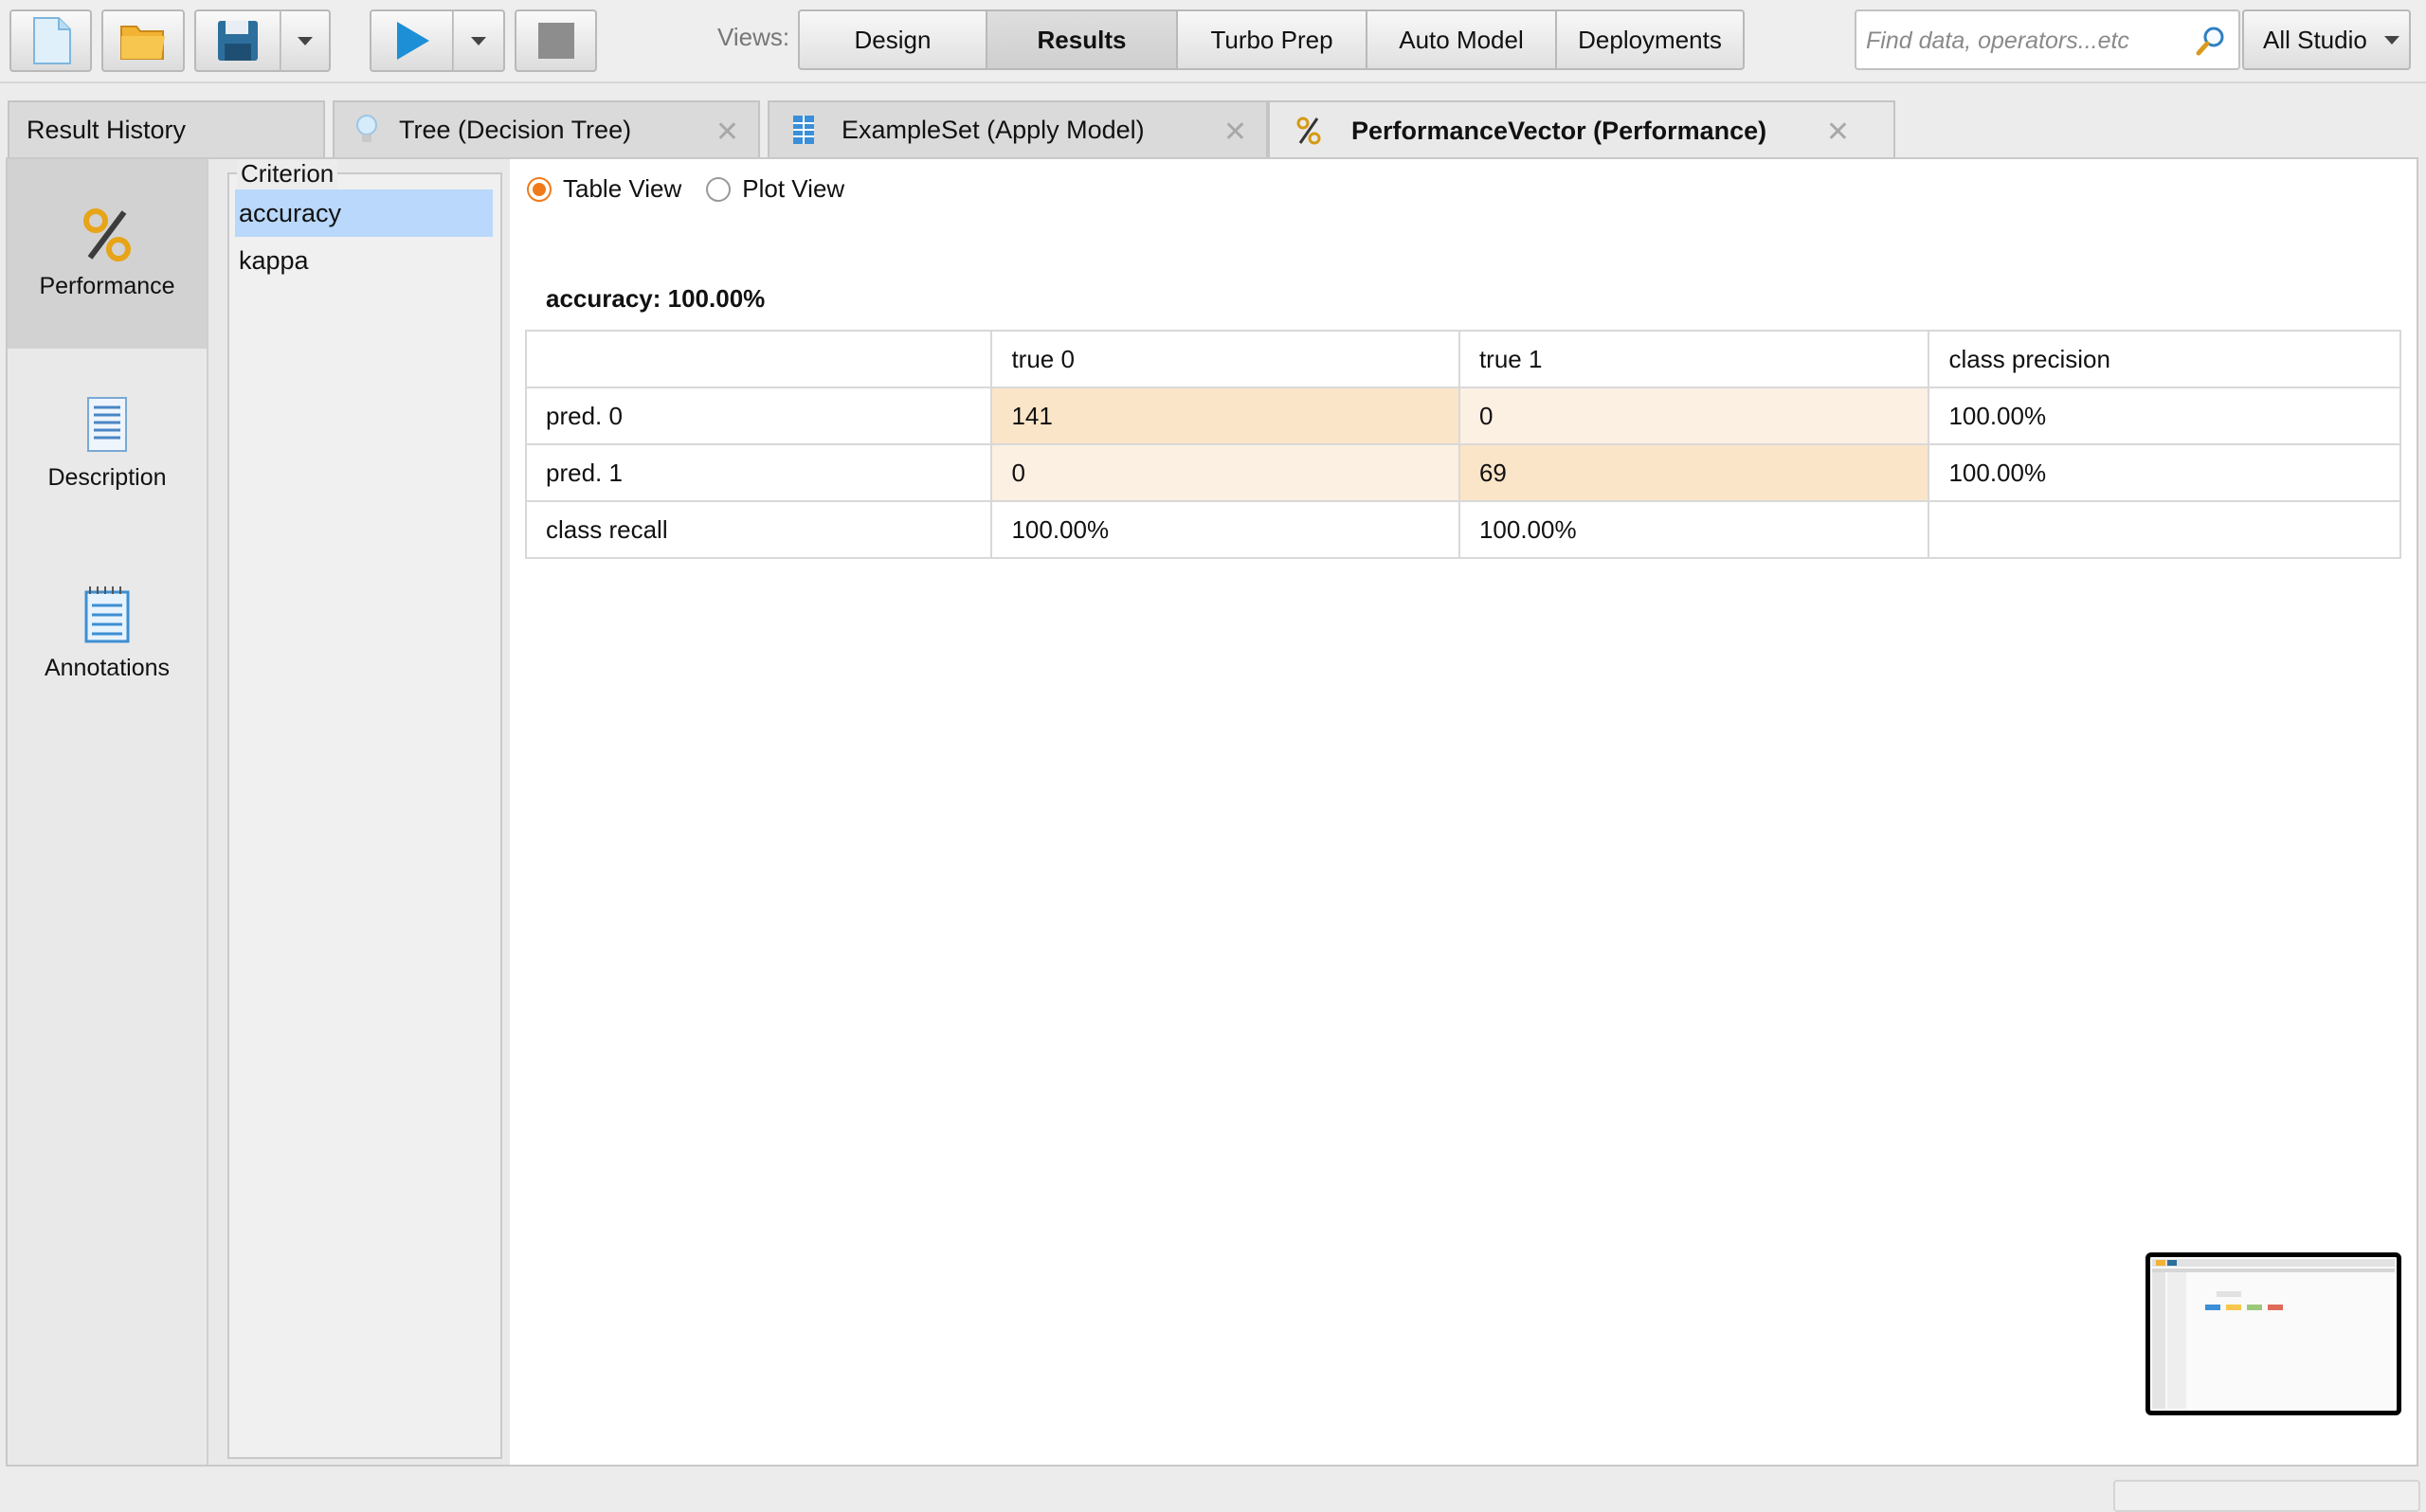 The image size is (2426, 1512). Describe the element at coordinates (107, 129) in the screenshot. I see `tab-label: Result History` at that location.